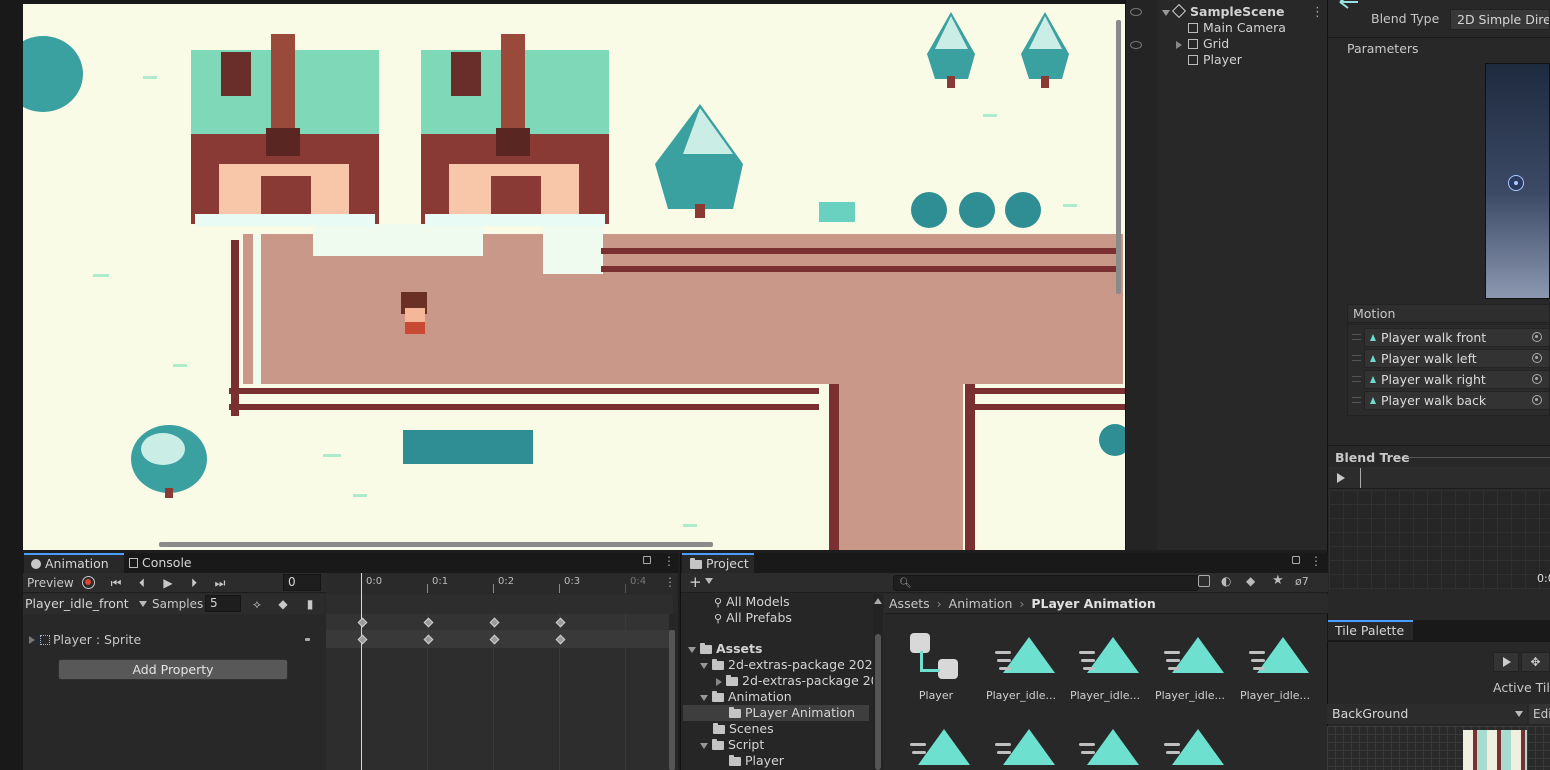 This screenshot has height=770, width=1550. Describe the element at coordinates (283, 604) in the screenshot. I see `add-keyframe-button: ◆` at that location.